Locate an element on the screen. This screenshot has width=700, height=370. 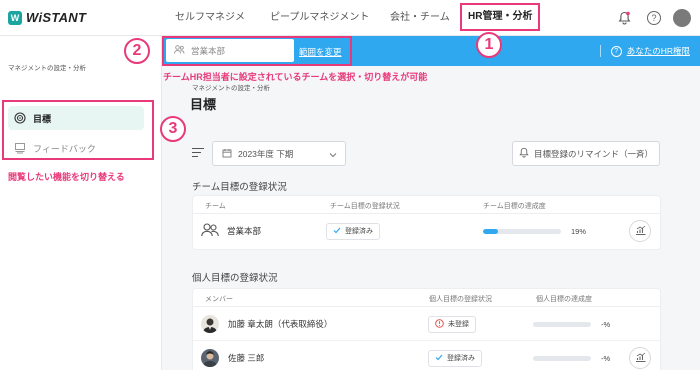
member-name: 佐藤 三郎 is located at coordinates (246, 358).